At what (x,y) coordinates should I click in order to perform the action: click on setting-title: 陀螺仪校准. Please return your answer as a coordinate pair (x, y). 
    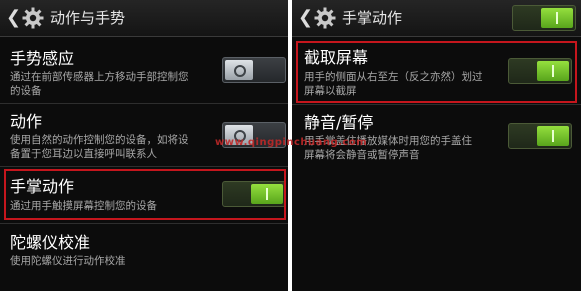
    Looking at the image, I should click on (50, 242).